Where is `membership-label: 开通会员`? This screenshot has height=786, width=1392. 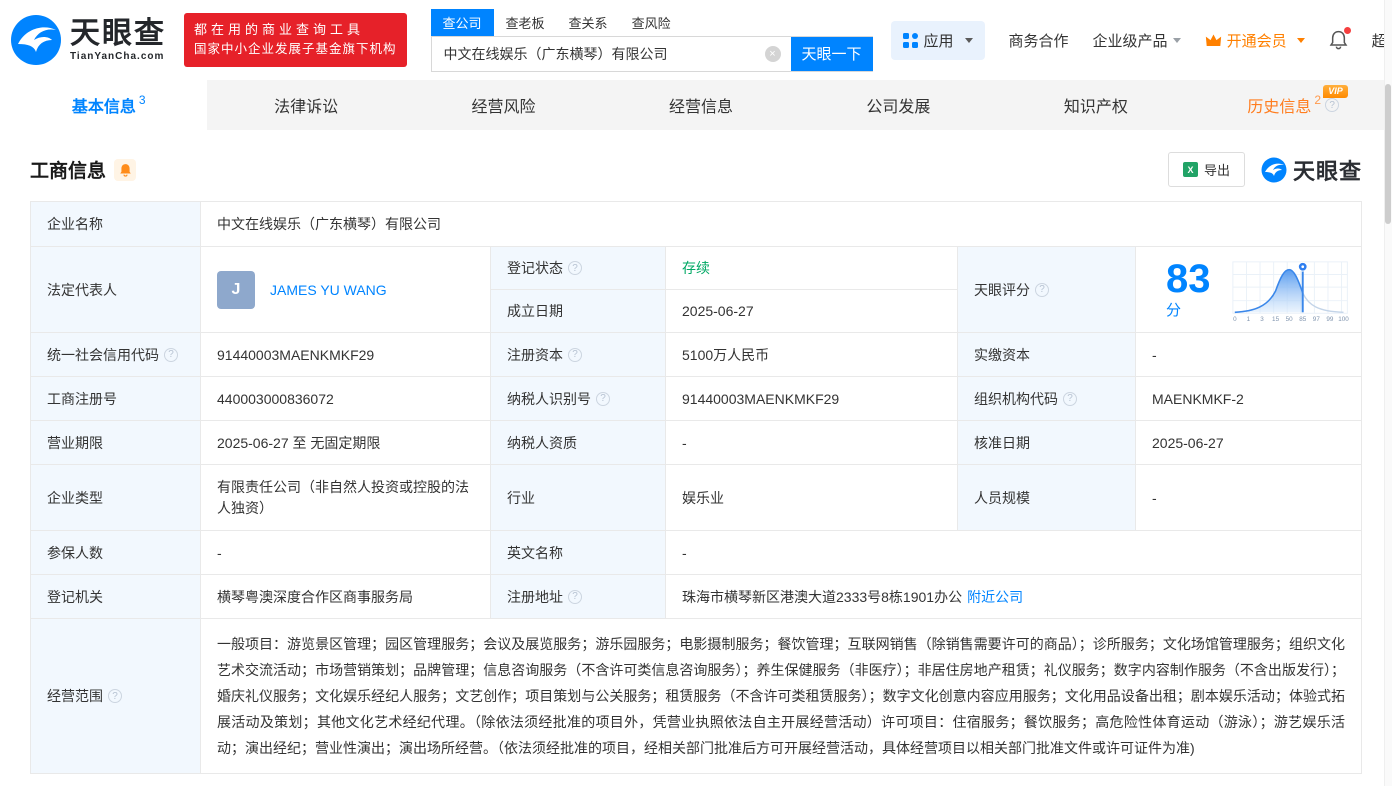 membership-label: 开通会员 is located at coordinates (1256, 41).